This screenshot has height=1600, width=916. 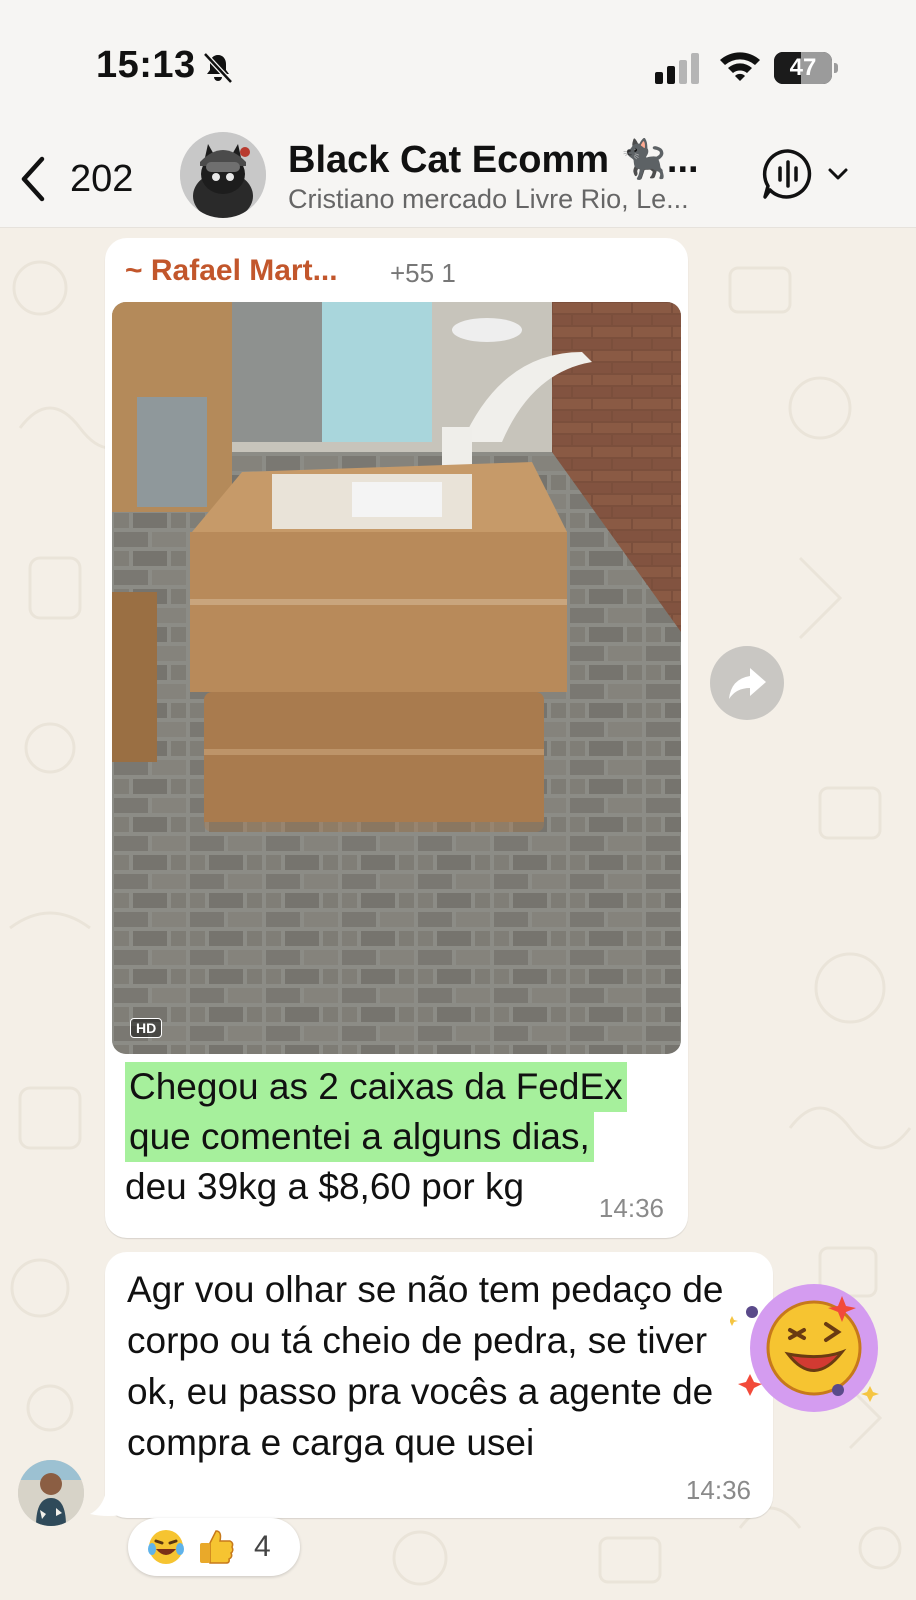 I want to click on chevron-left-icon, so click(x=33, y=179).